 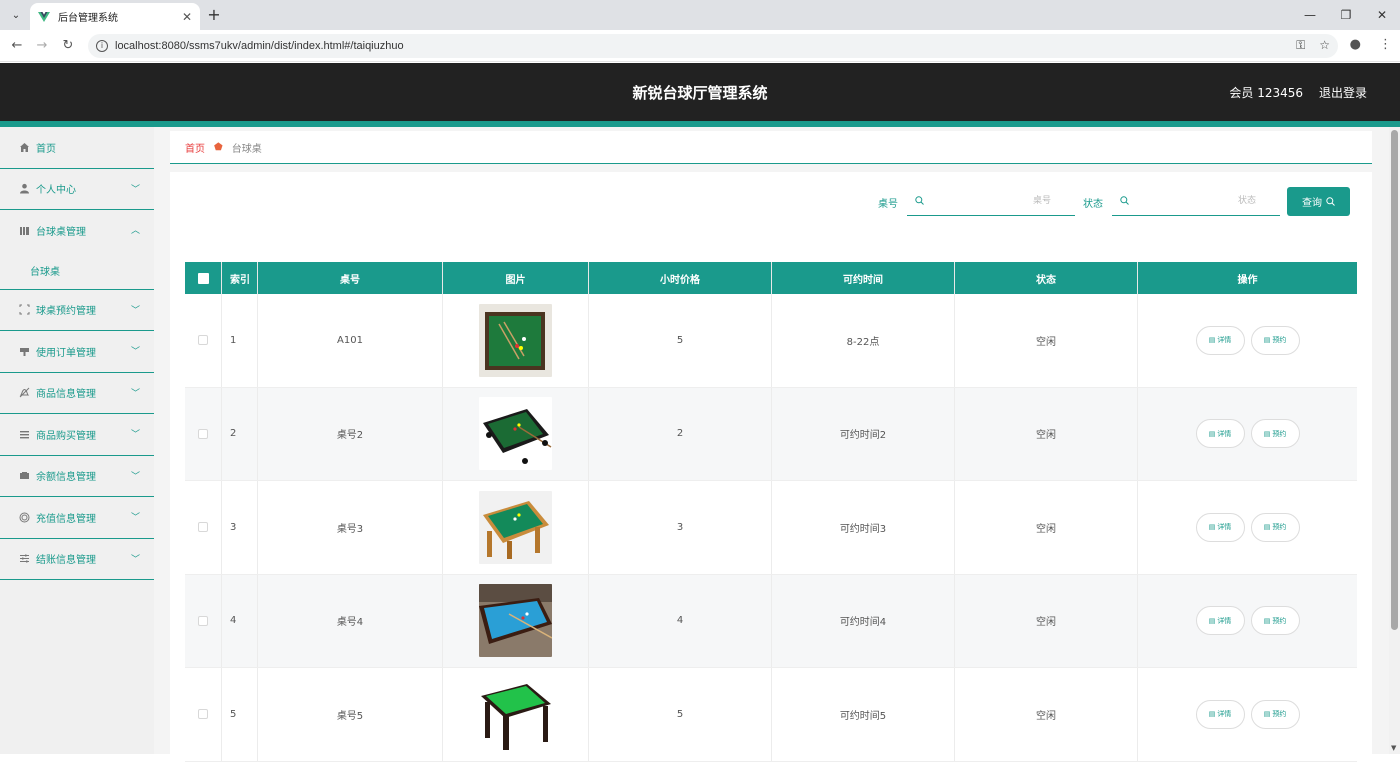 What do you see at coordinates (240, 527) in the screenshot?
I see `index-cell: 3` at bounding box center [240, 527].